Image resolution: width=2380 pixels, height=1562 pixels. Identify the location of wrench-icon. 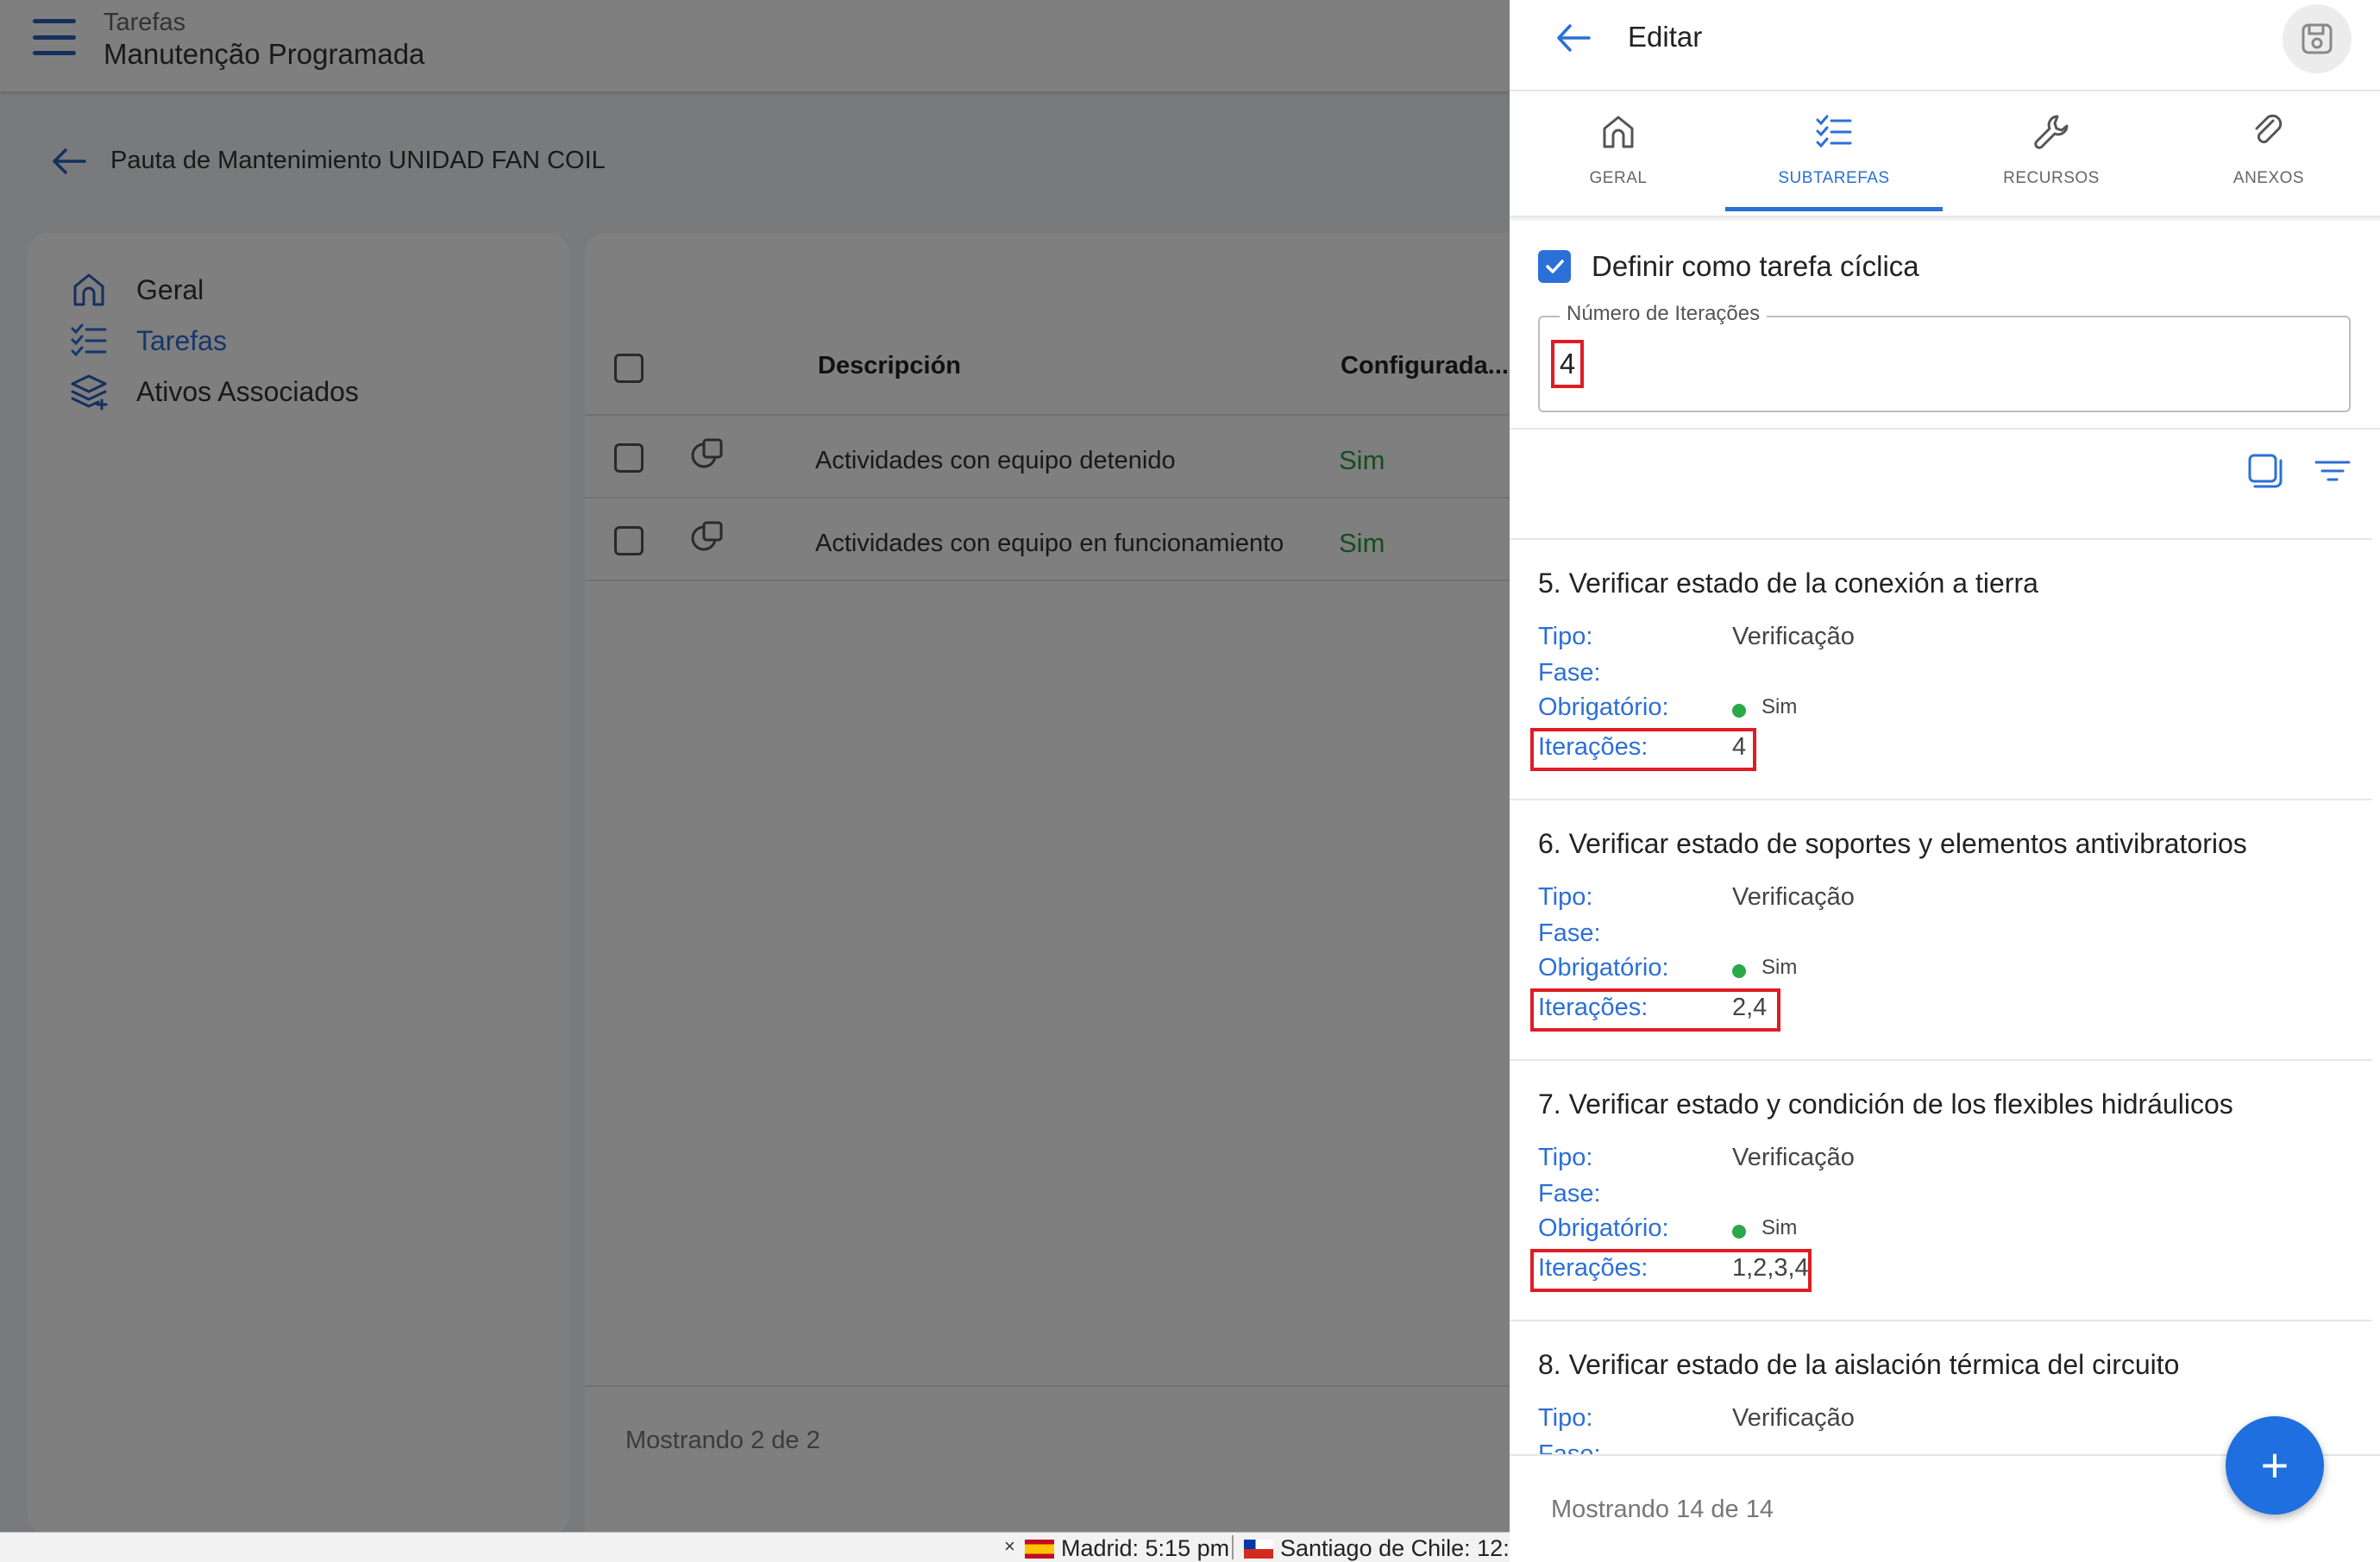
(2051, 132).